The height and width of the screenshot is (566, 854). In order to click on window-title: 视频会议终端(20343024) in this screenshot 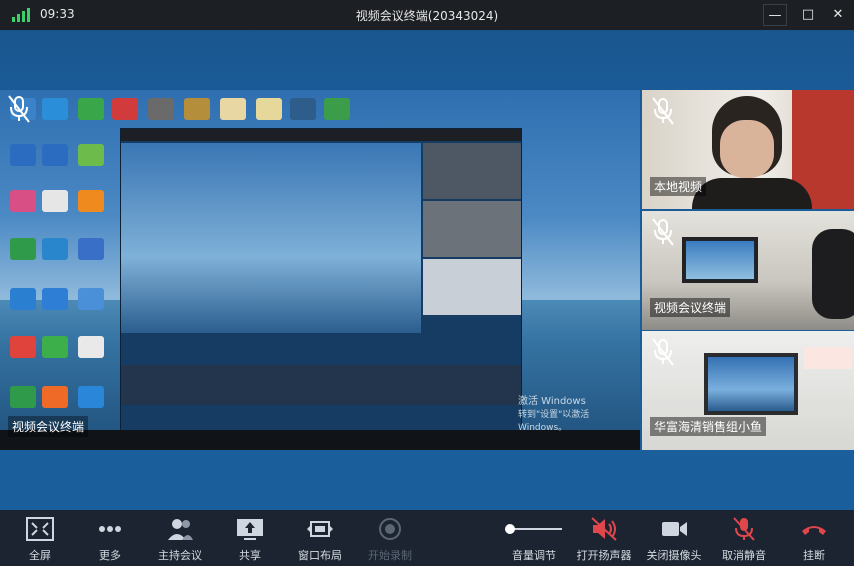, I will do `click(427, 16)`.